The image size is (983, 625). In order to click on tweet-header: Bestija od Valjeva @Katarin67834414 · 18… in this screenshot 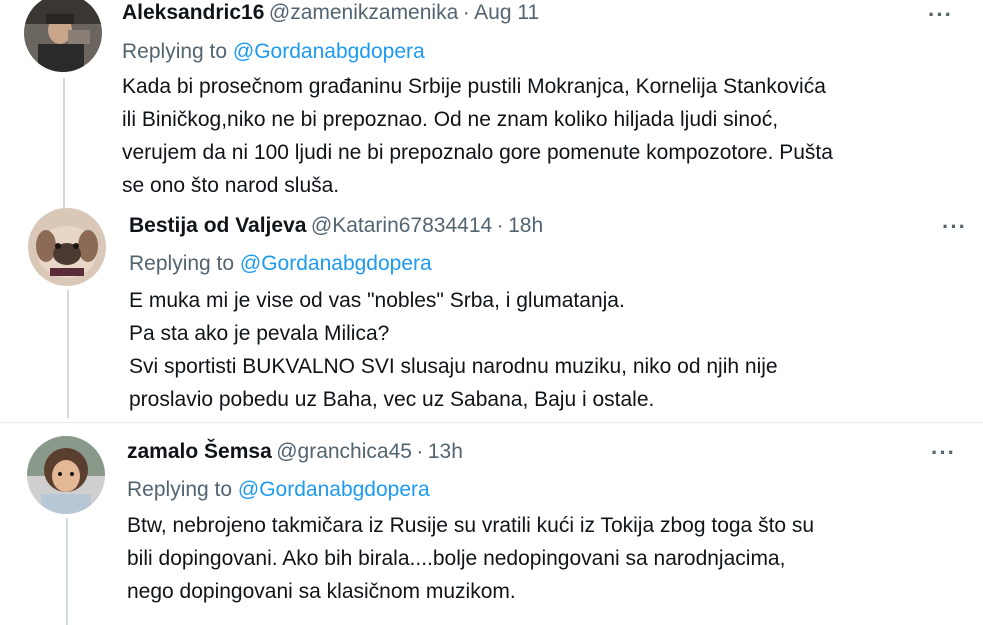, I will do `click(336, 226)`.